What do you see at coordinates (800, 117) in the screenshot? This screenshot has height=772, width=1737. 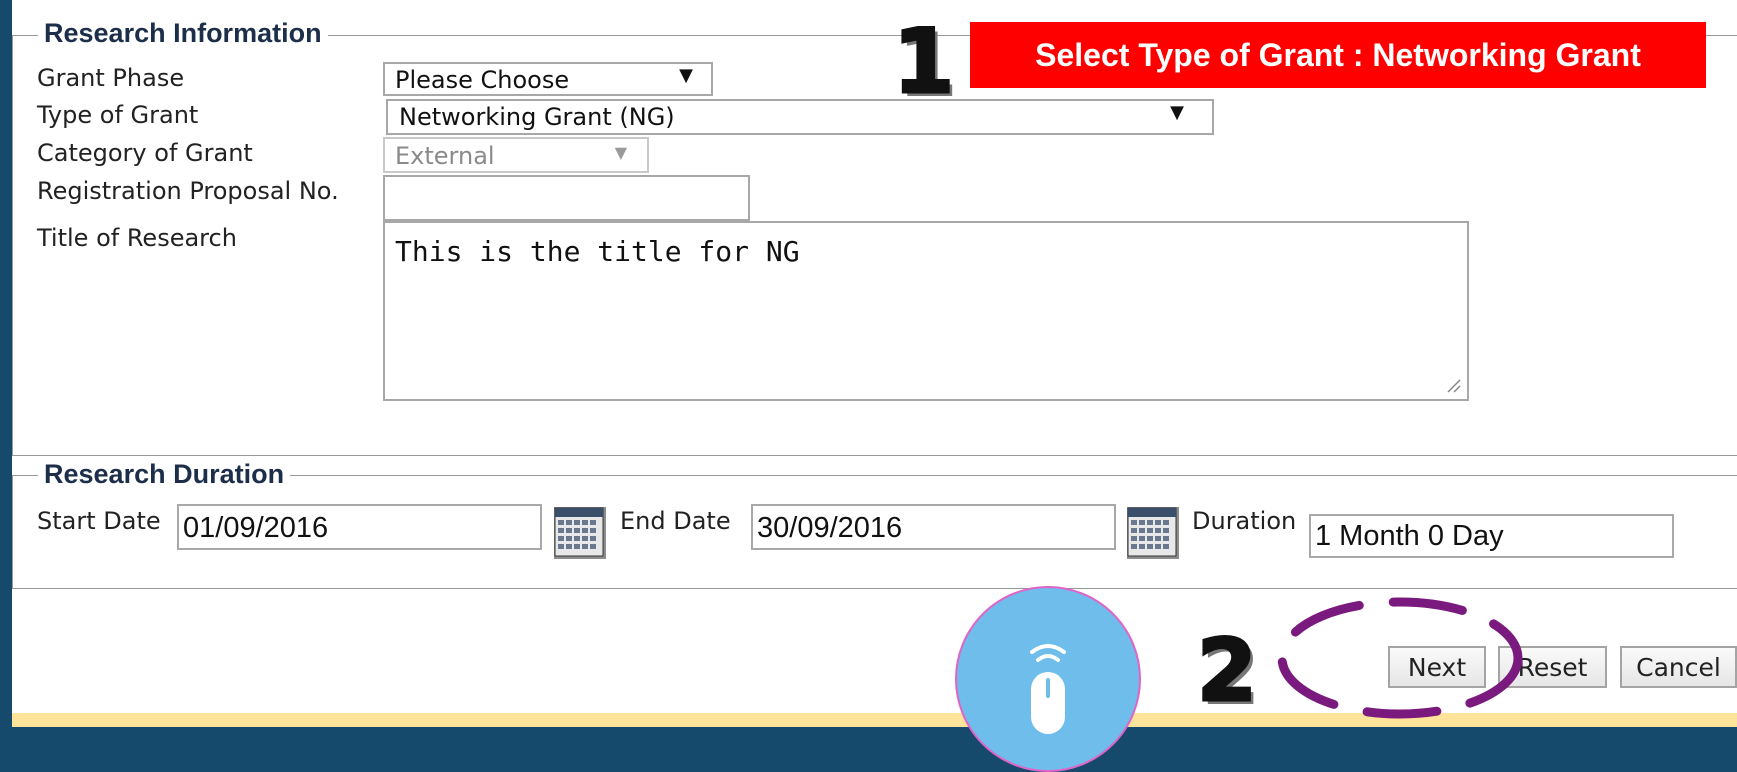 I see `type-of-grant-select: Networking Grant (NG) ▼` at bounding box center [800, 117].